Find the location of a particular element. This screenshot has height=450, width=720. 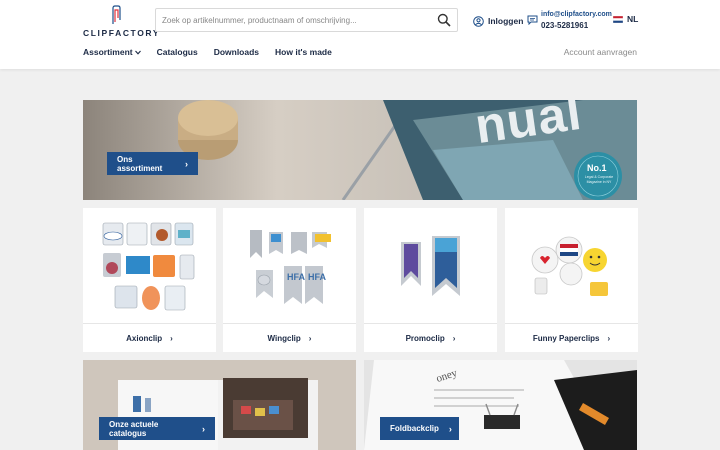

dutch-flag-icon is located at coordinates (618, 19).